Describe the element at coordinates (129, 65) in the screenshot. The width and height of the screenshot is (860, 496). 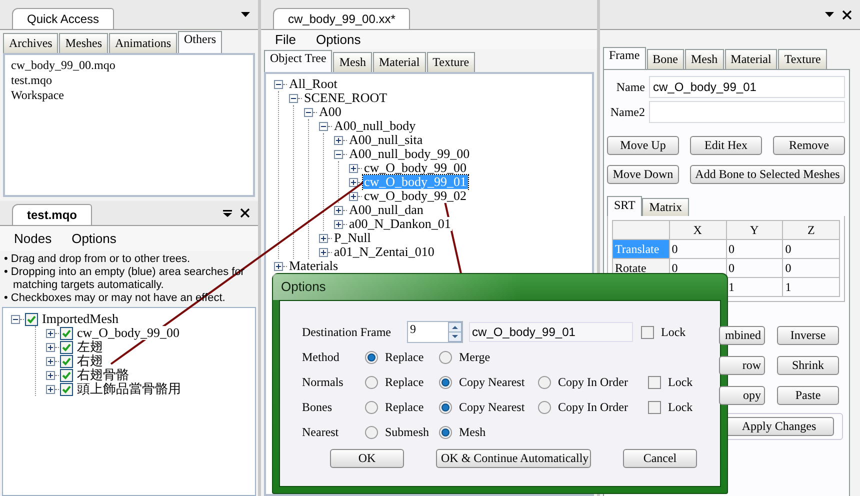
I see `list-item: cw_body_99_00.mqo` at that location.